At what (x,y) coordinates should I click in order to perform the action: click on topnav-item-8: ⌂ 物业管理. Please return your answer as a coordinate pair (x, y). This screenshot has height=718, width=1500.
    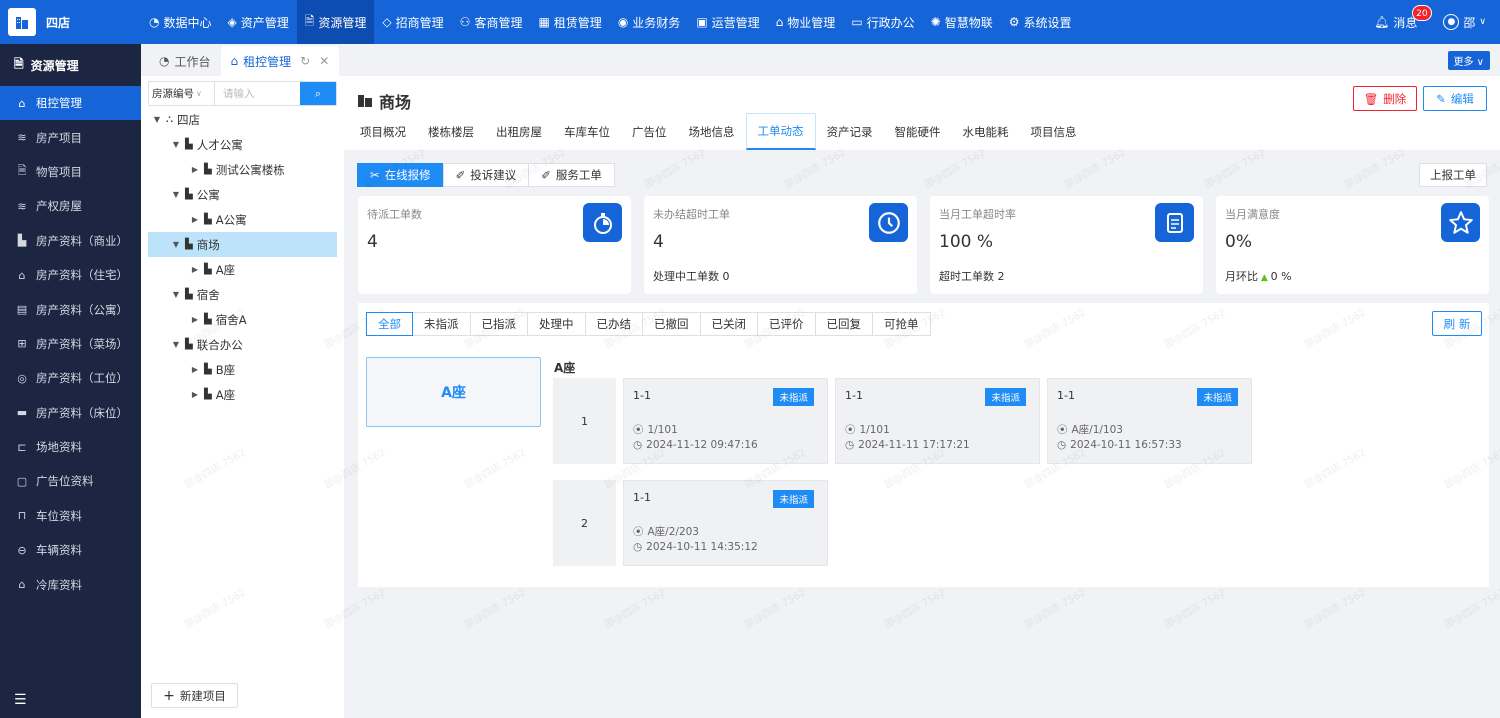
    Looking at the image, I should click on (806, 22).